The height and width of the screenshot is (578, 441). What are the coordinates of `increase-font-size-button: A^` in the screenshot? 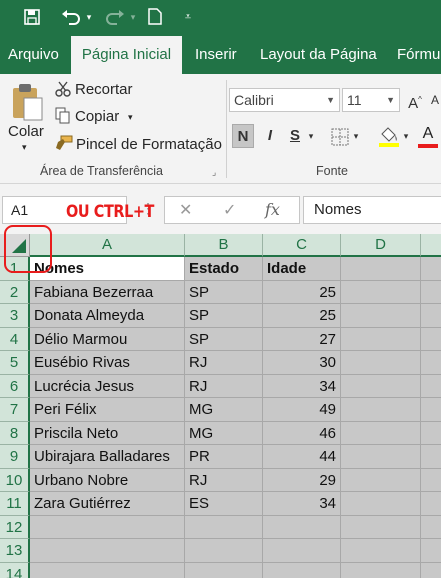 It's located at (415, 100).